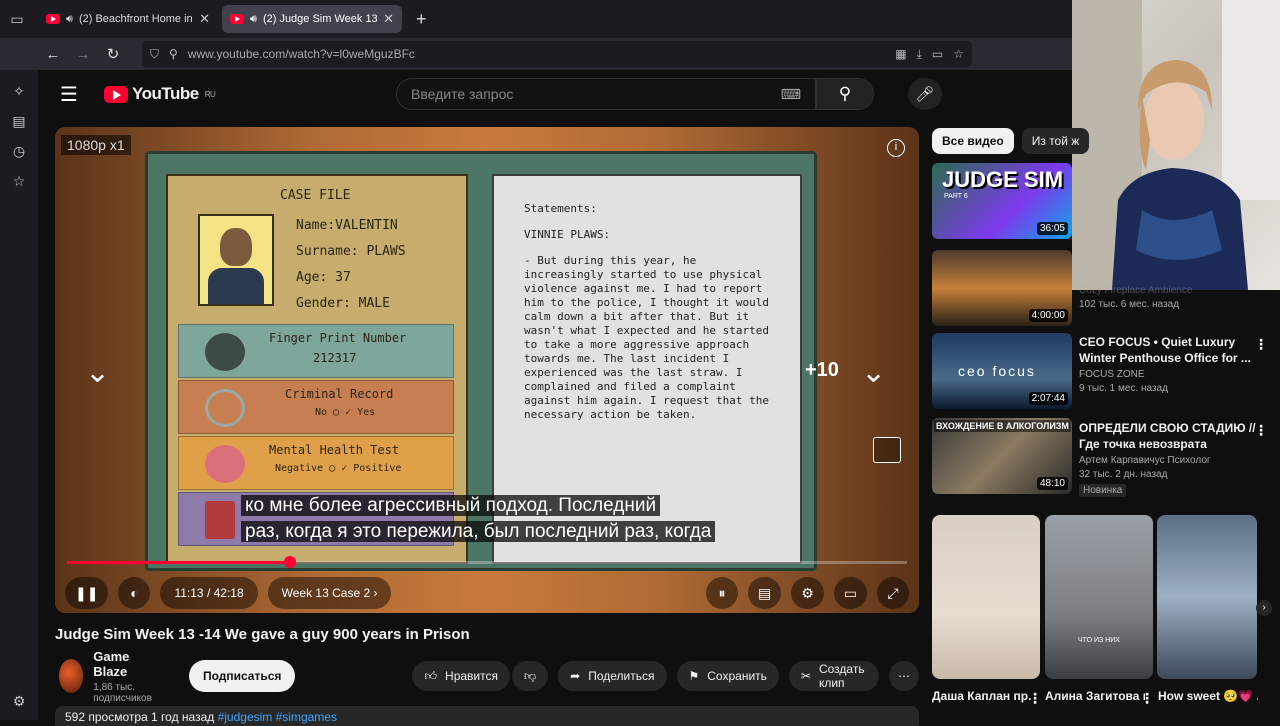 Image resolution: width=1280 pixels, height=726 pixels. I want to click on reload-button: ↻, so click(113, 54).